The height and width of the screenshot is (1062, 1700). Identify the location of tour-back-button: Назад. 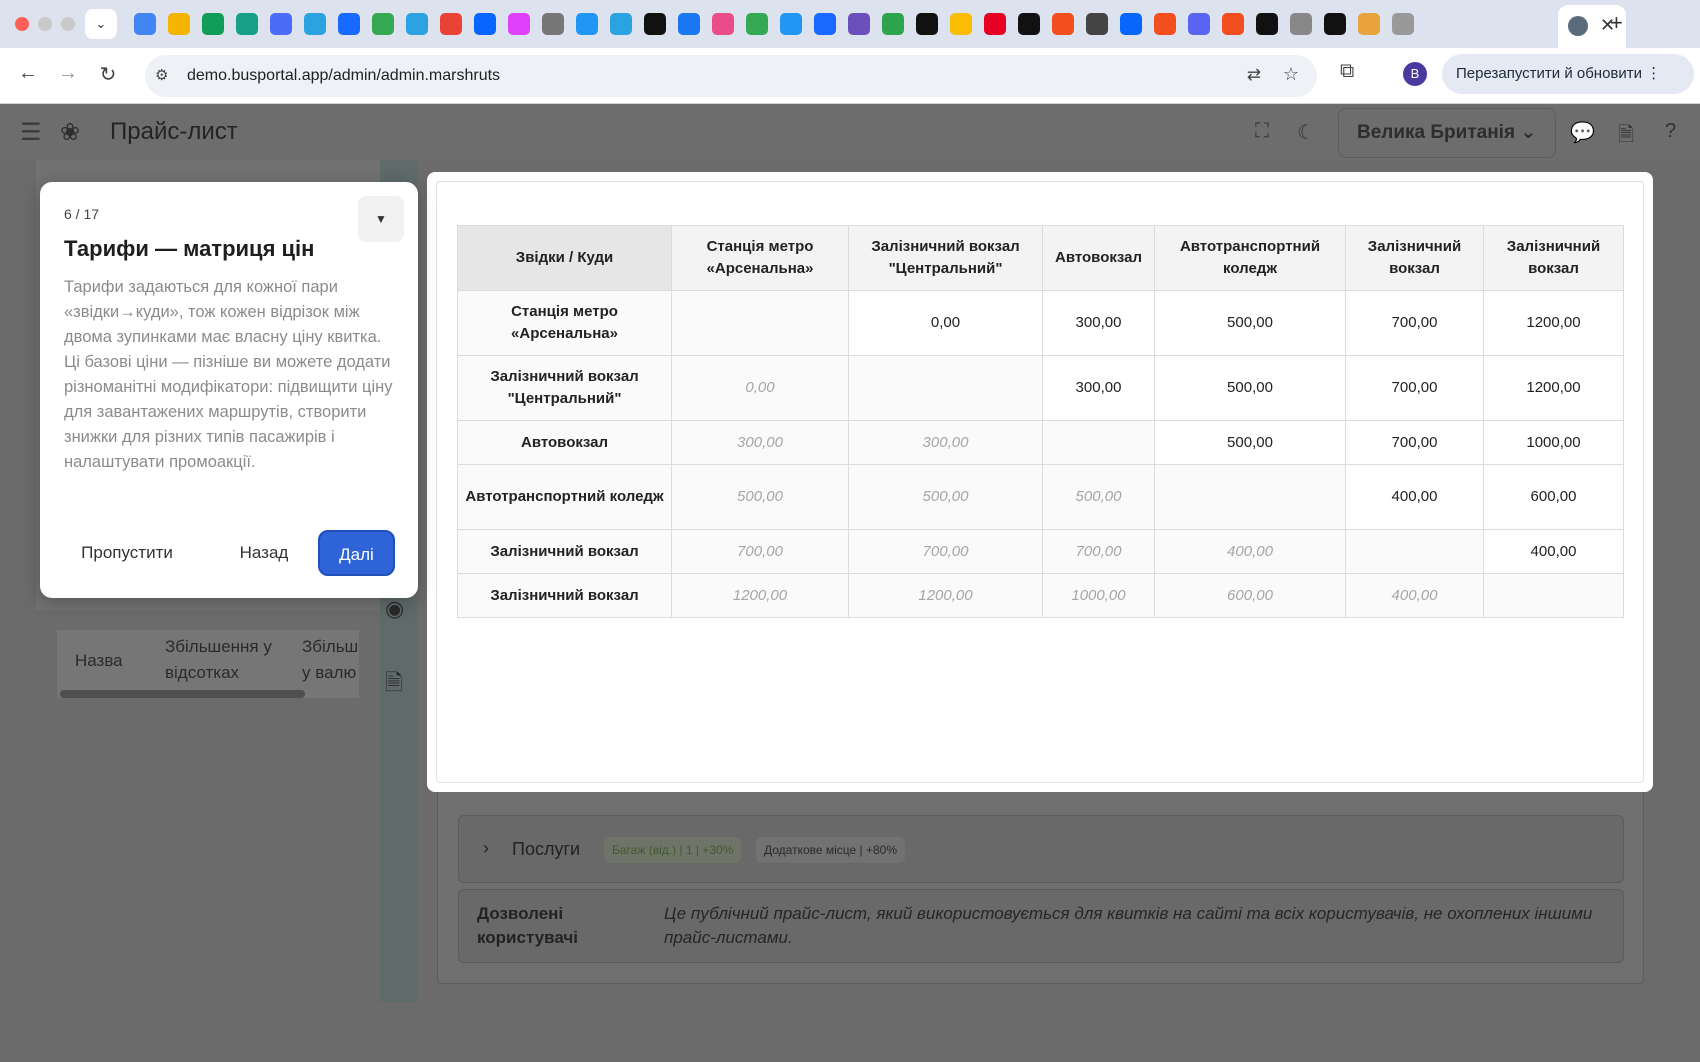
(264, 553).